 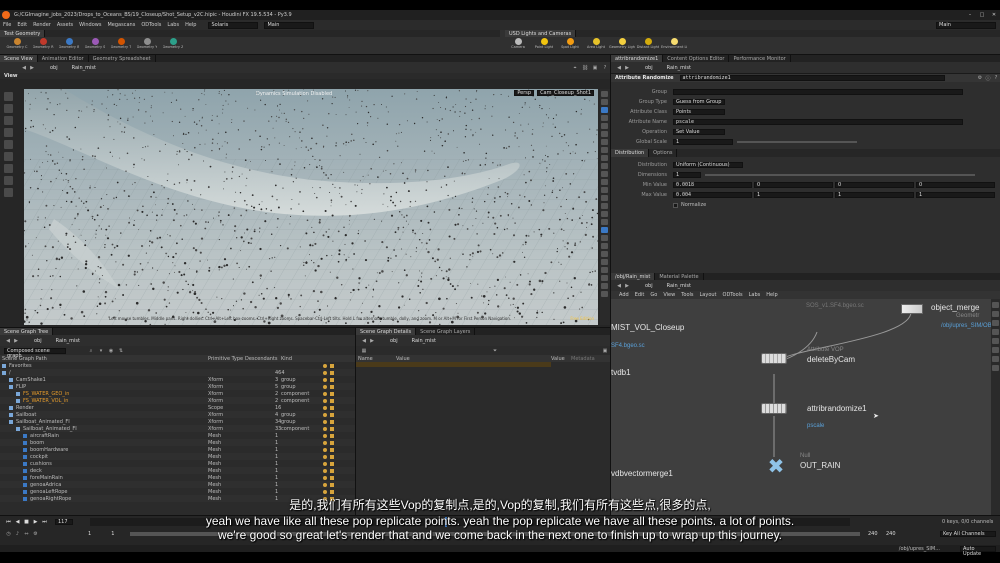 I want to click on path-rain-mist: Rain_mist, so click(x=679, y=286).